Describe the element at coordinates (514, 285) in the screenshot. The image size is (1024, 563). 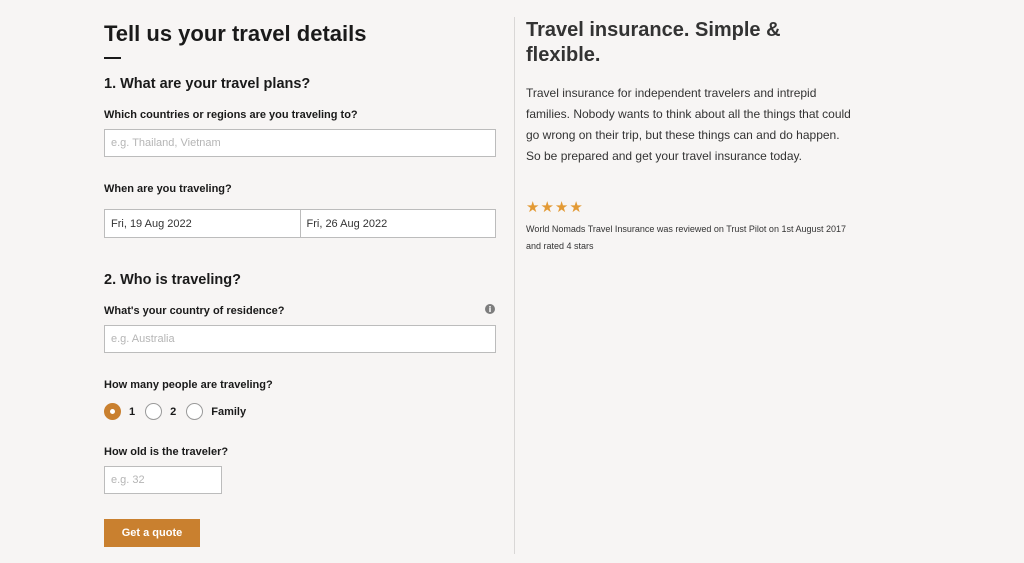
I see `column-divider` at that location.